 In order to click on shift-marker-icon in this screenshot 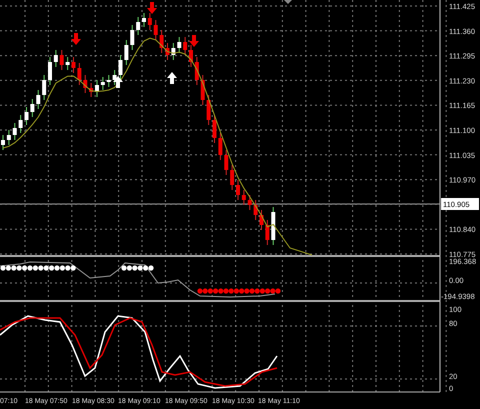, I will do `click(288, 2)`.